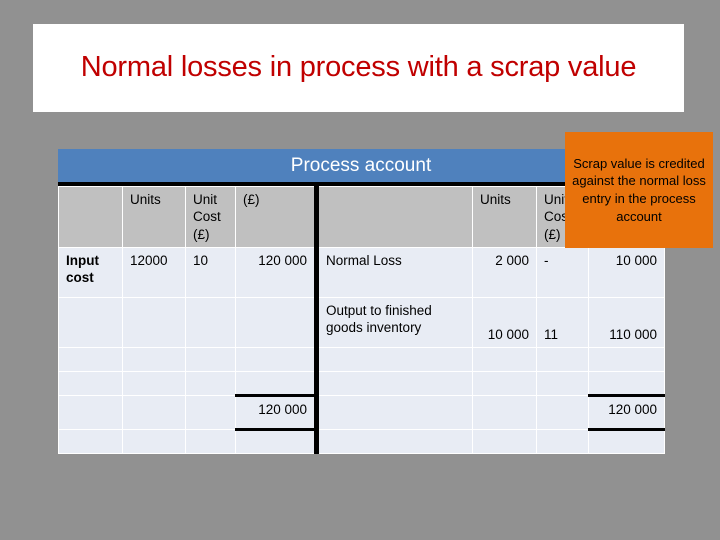 The image size is (720, 540). I want to click on cell-credit-label: Output to finished goods inventory, so click(393, 322).